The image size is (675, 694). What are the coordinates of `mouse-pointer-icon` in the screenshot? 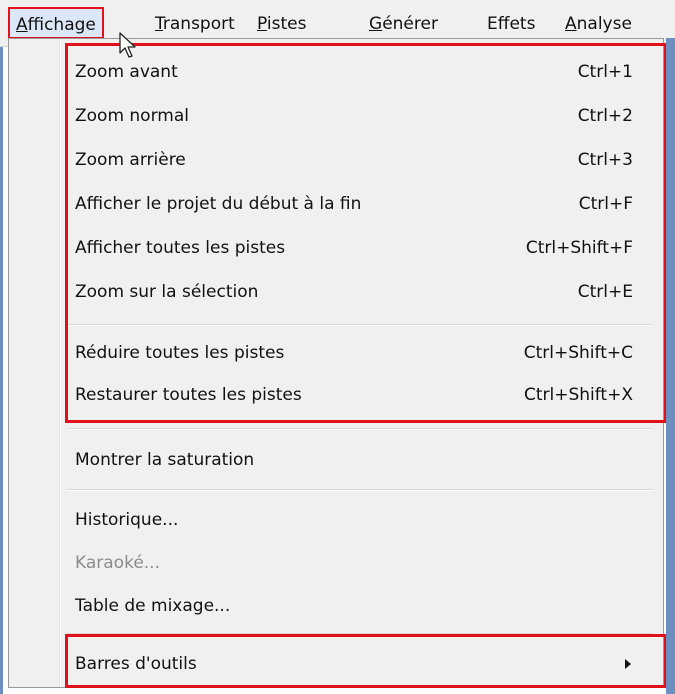 It's located at (127, 45).